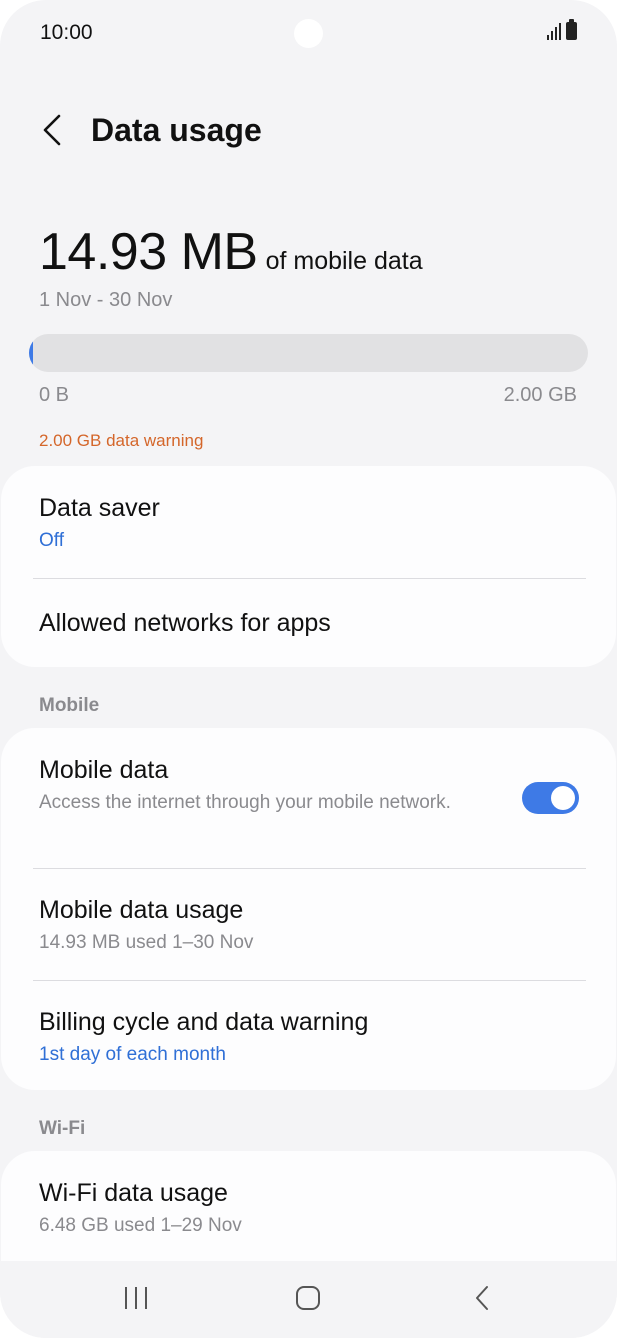  Describe the element at coordinates (550, 798) in the screenshot. I see `mobile-data-toggle` at that location.